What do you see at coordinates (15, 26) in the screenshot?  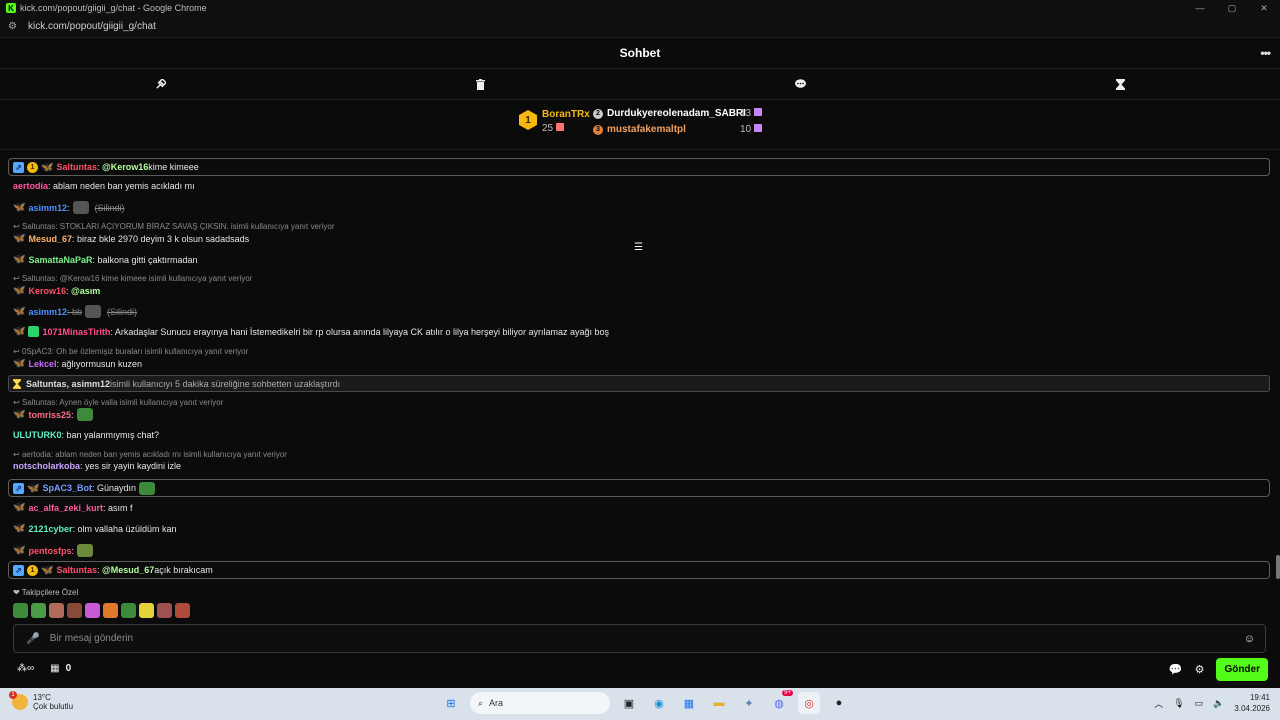 I see `site-settings-icon: ⚙` at bounding box center [15, 26].